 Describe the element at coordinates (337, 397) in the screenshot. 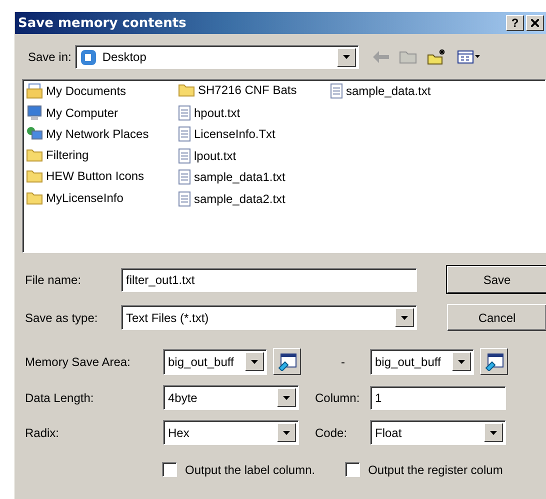

I see `column-label: Column:` at that location.